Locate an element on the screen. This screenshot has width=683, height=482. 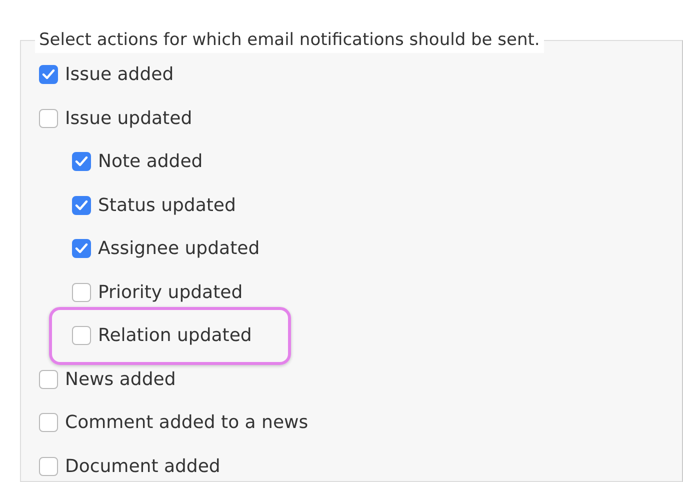
checkbox-label: Relation updated is located at coordinates (175, 336).